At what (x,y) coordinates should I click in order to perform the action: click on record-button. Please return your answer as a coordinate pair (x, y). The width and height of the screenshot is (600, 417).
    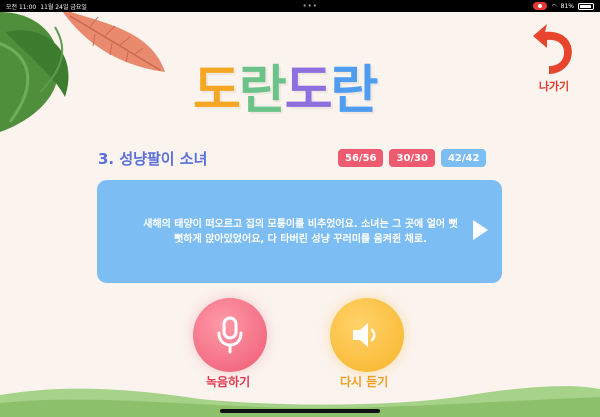
    Looking at the image, I should click on (230, 335).